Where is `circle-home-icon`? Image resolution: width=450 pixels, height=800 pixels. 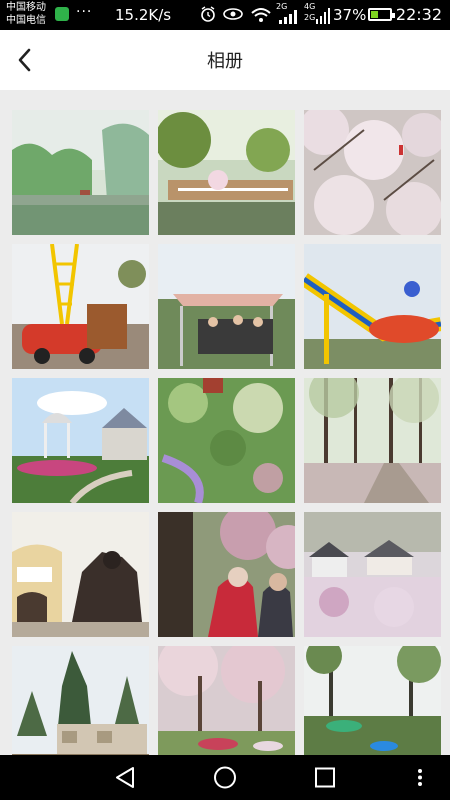 circle-home-icon is located at coordinates (225, 777).